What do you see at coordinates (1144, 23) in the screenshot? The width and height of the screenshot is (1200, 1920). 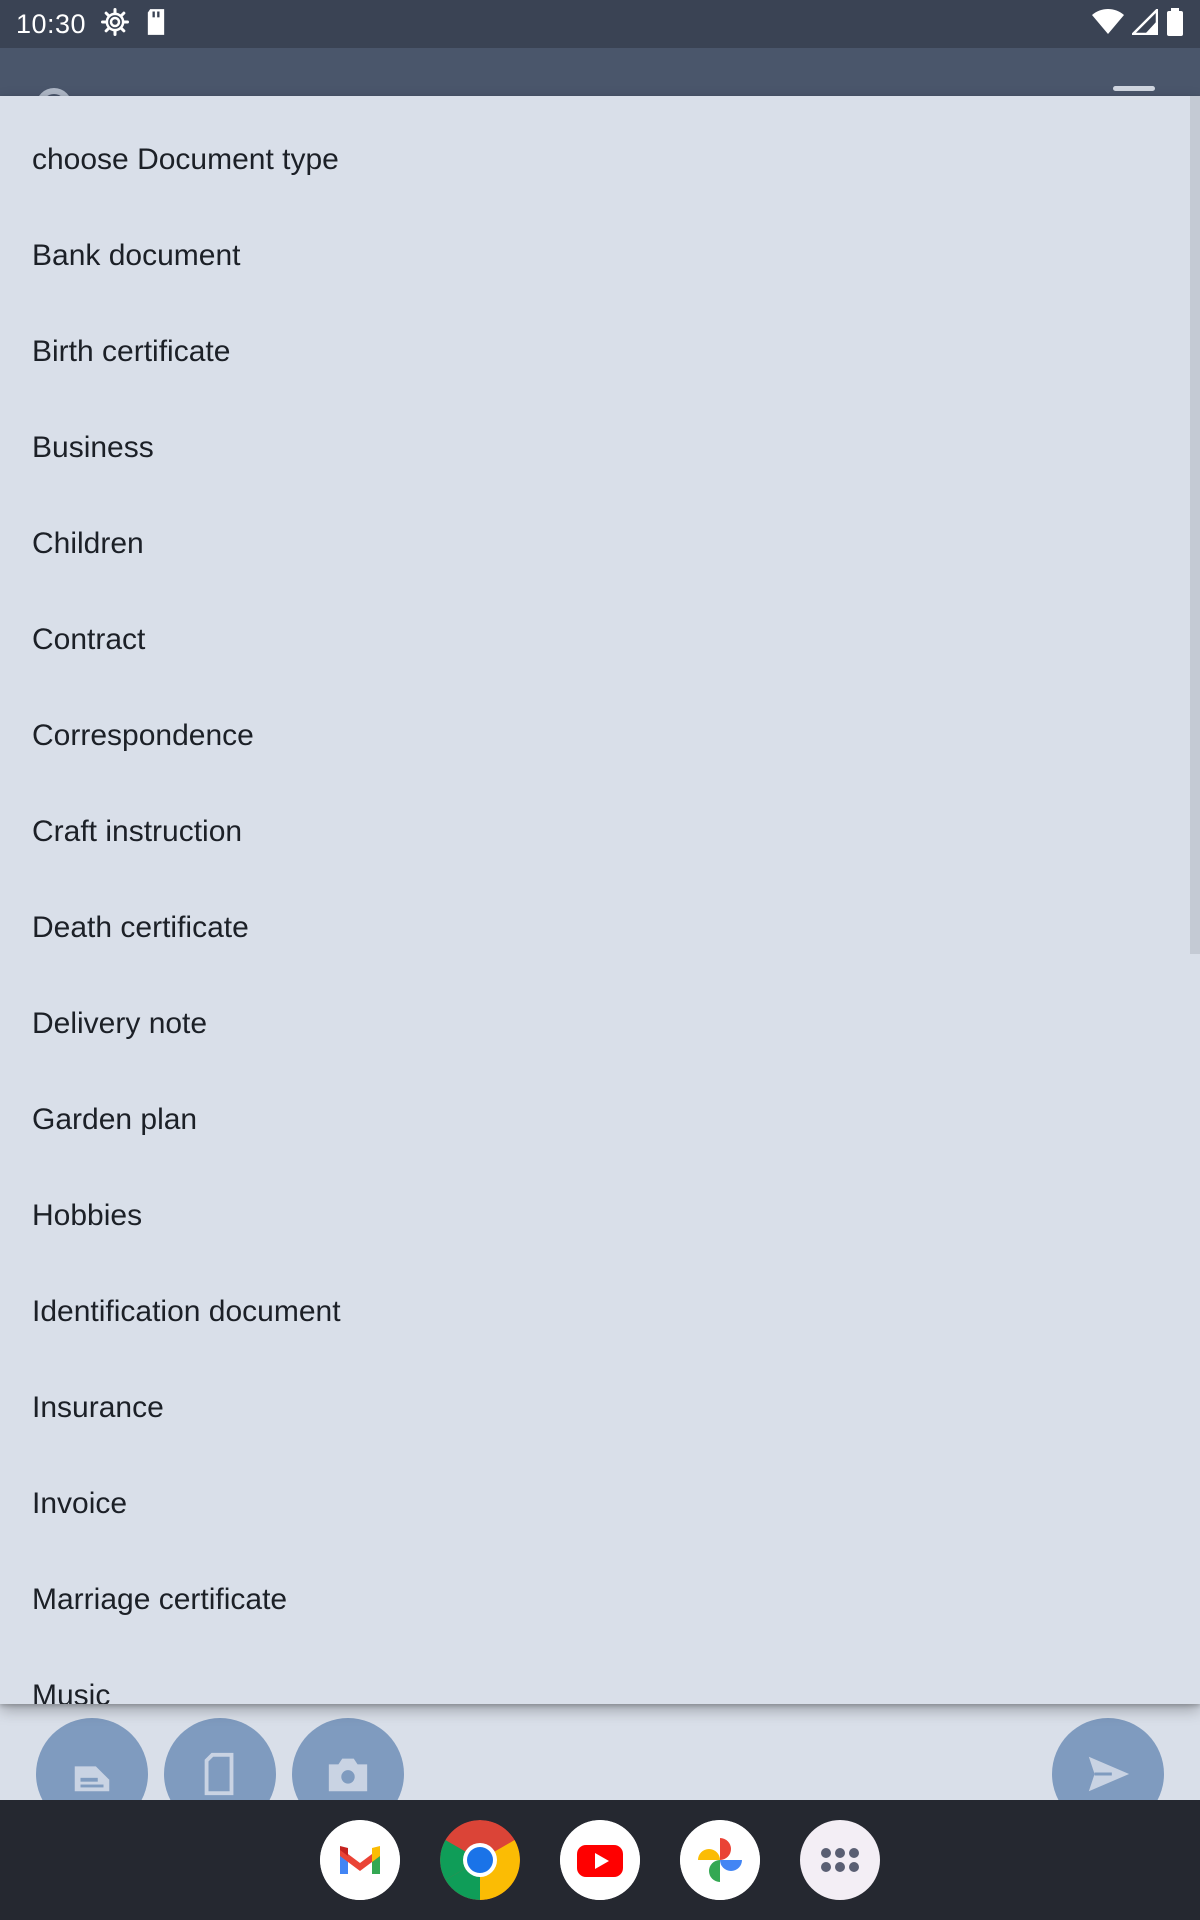 I see `signal-icon` at bounding box center [1144, 23].